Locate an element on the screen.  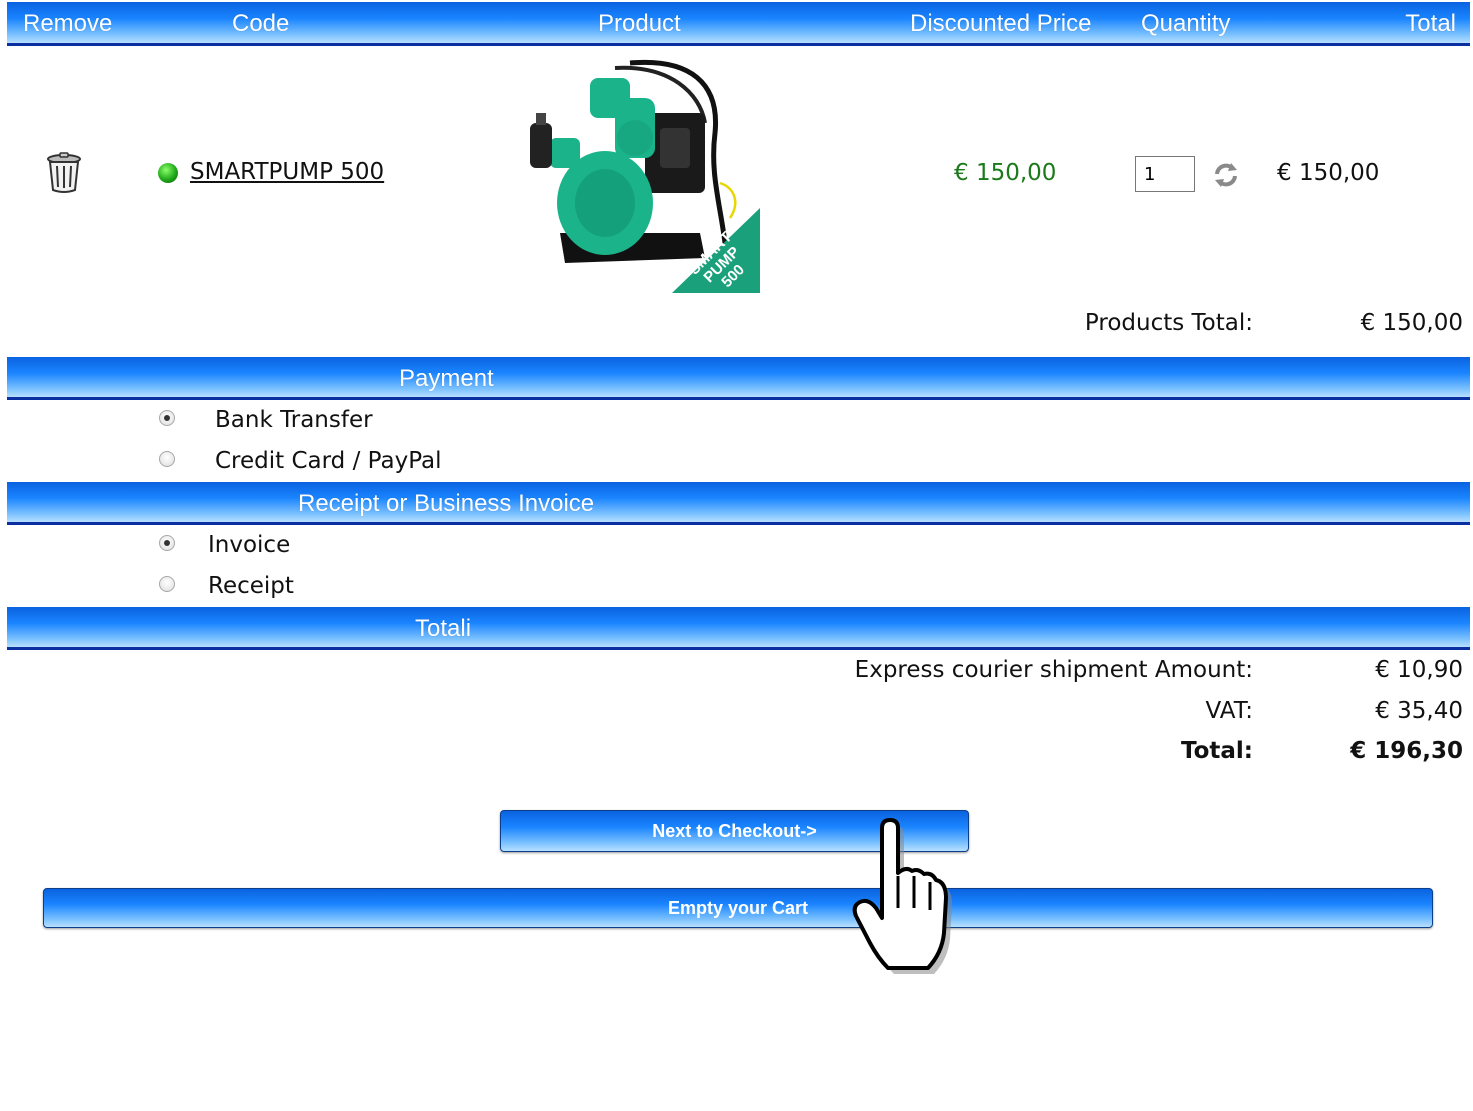
totals-section-bar: Totali is located at coordinates (738, 628).